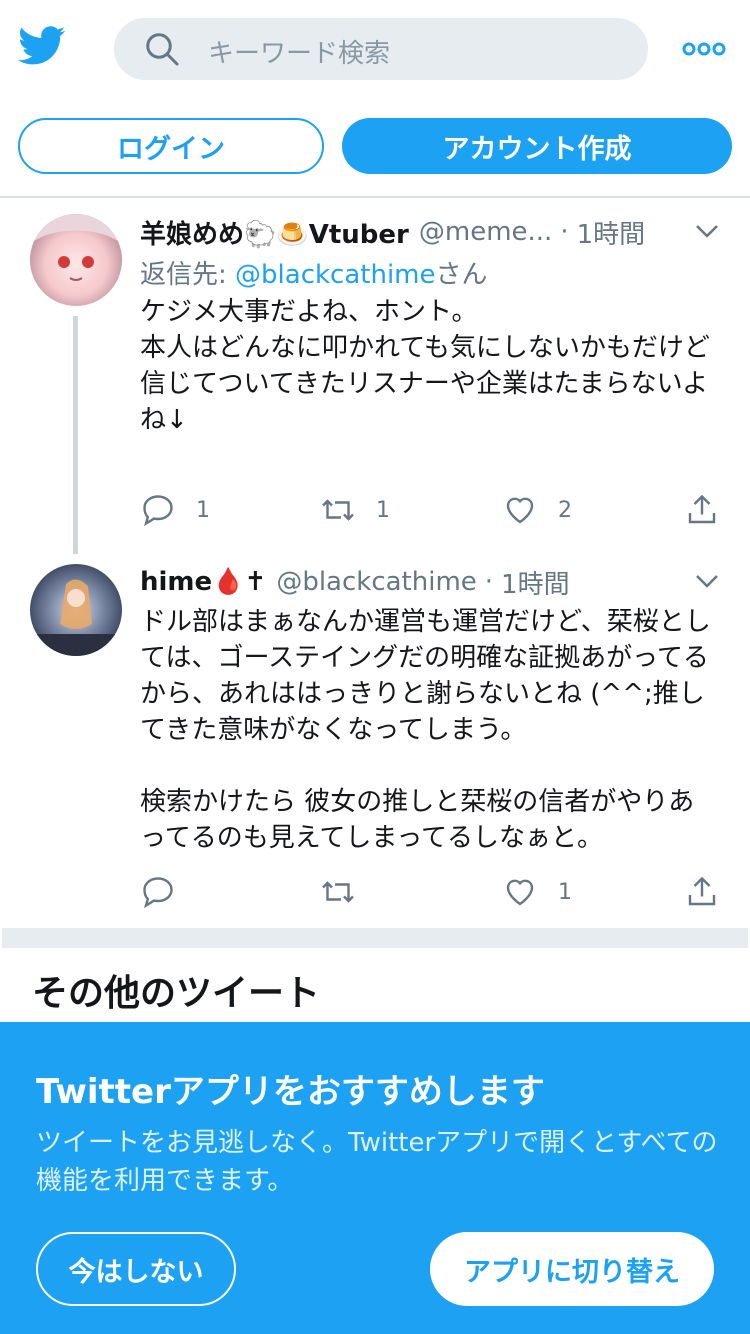 This screenshot has height=1334, width=750. What do you see at coordinates (435, 892) in the screenshot?
I see `tweet-actions: 1` at bounding box center [435, 892].